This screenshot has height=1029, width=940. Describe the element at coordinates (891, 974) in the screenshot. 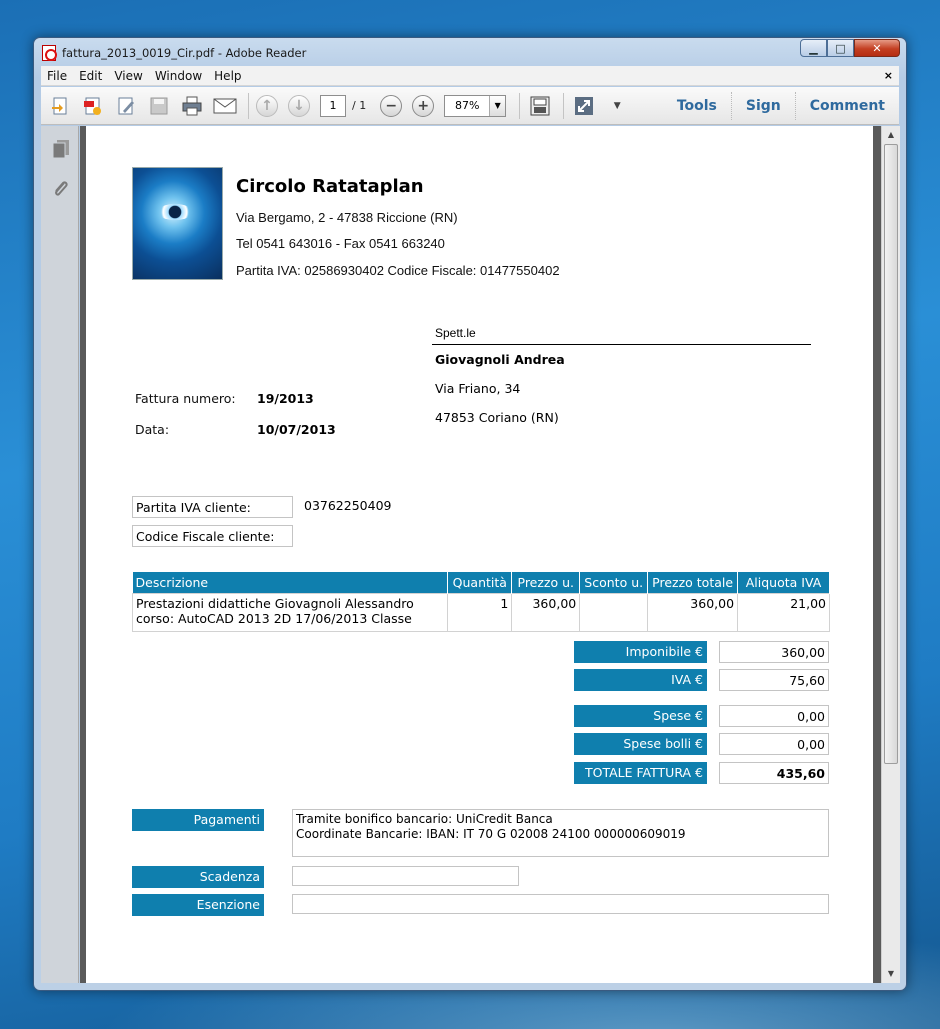

I see `scroll-down-icon: ▼` at that location.